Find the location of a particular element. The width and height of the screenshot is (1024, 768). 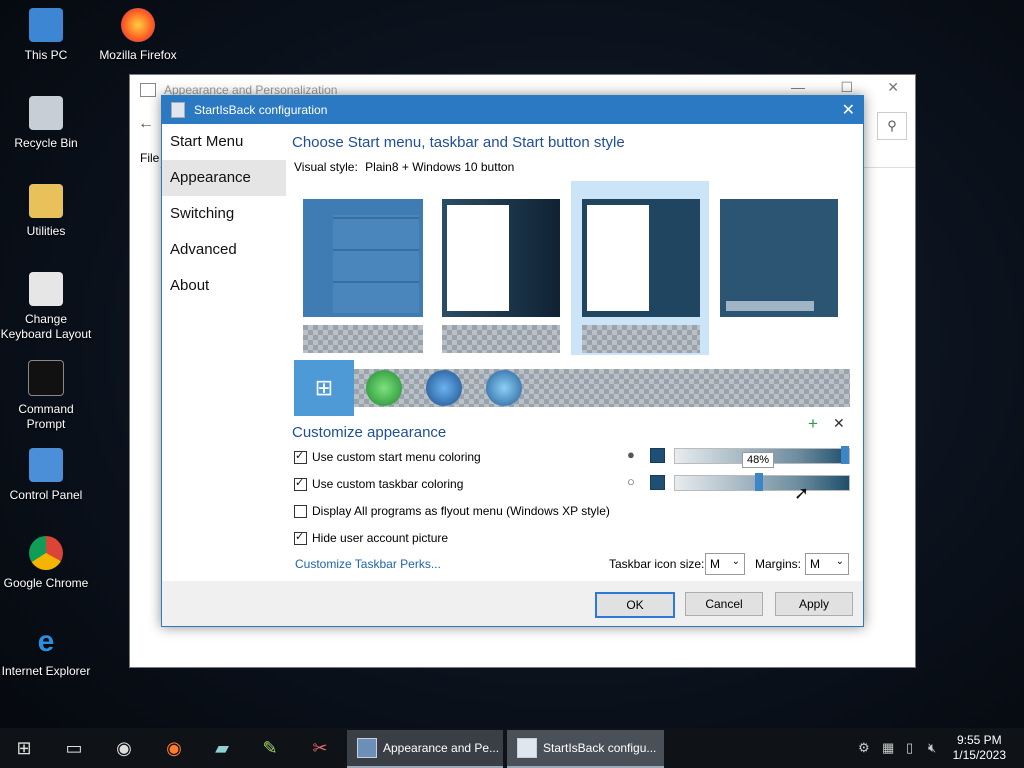

gear-icon is located at coordinates (46, 289).